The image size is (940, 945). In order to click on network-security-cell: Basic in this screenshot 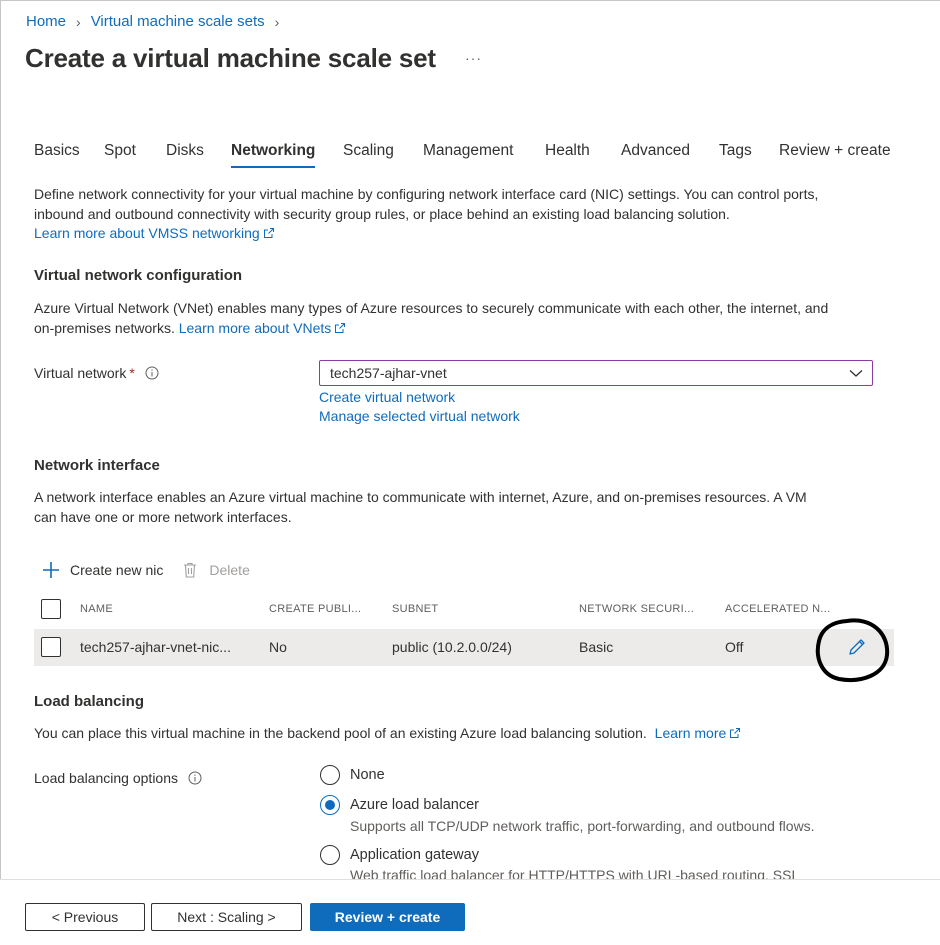, I will do `click(596, 647)`.